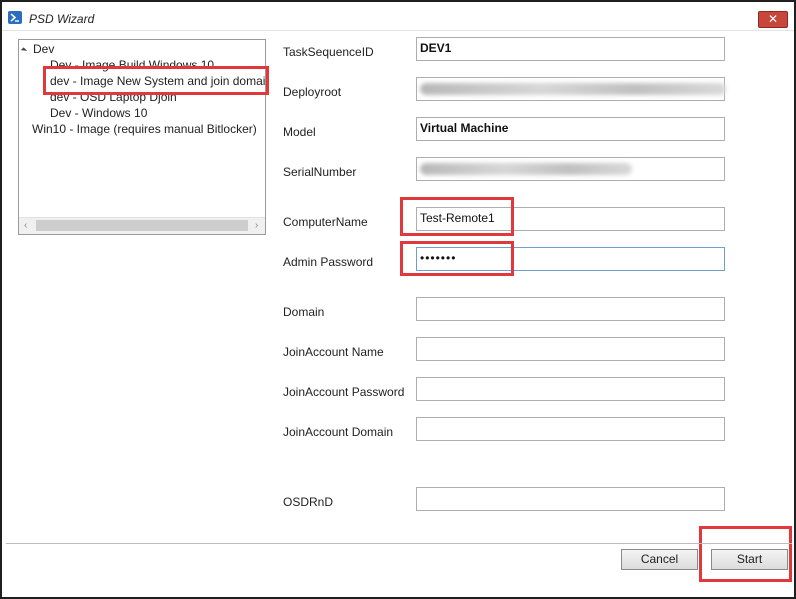 The width and height of the screenshot is (796, 599). Describe the element at coordinates (570, 129) in the screenshot. I see `model-input: Virtual Machine` at that location.